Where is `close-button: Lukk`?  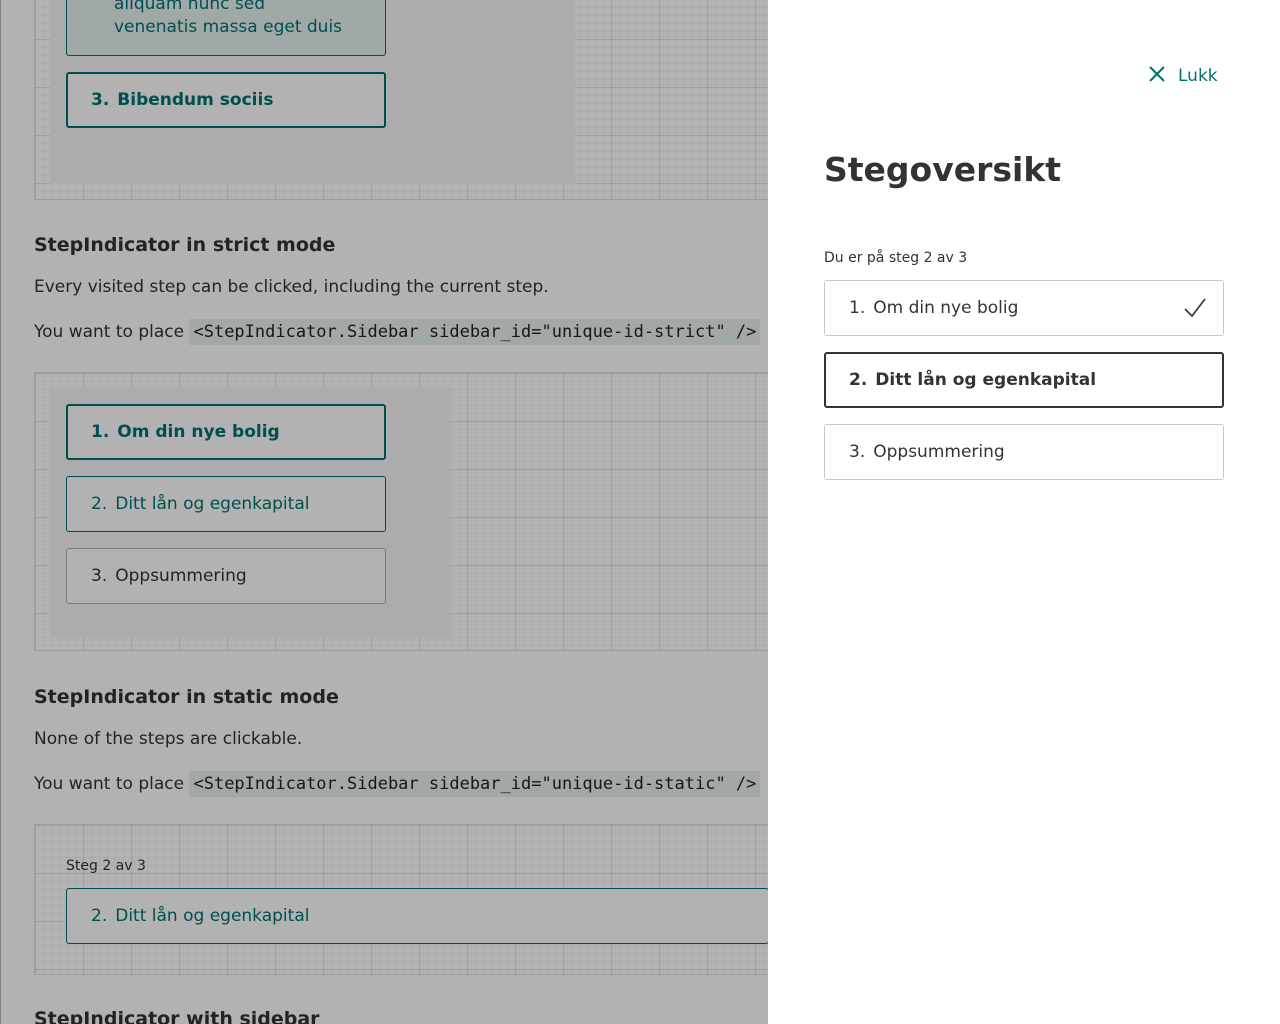 close-button: Lukk is located at coordinates (1183, 76).